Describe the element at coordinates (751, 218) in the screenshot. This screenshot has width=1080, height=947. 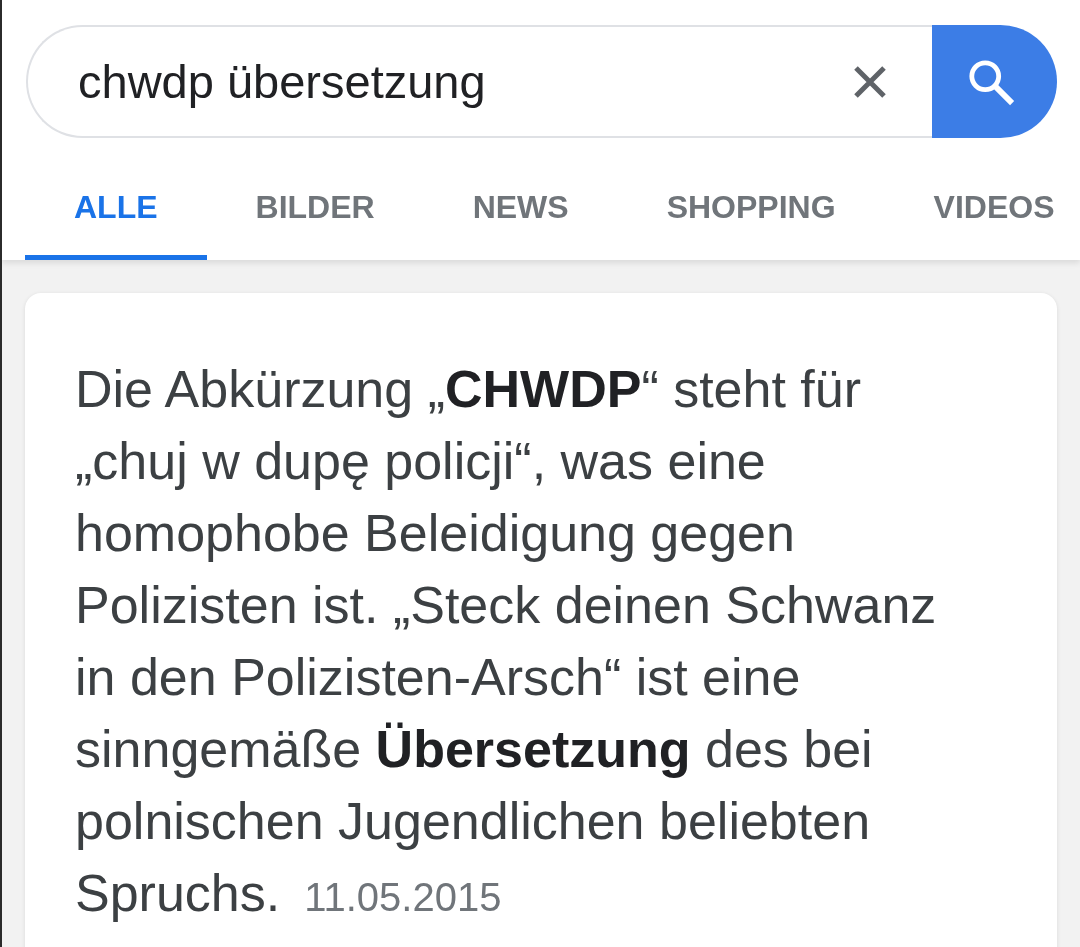
I see `tab: SHOPPING` at that location.